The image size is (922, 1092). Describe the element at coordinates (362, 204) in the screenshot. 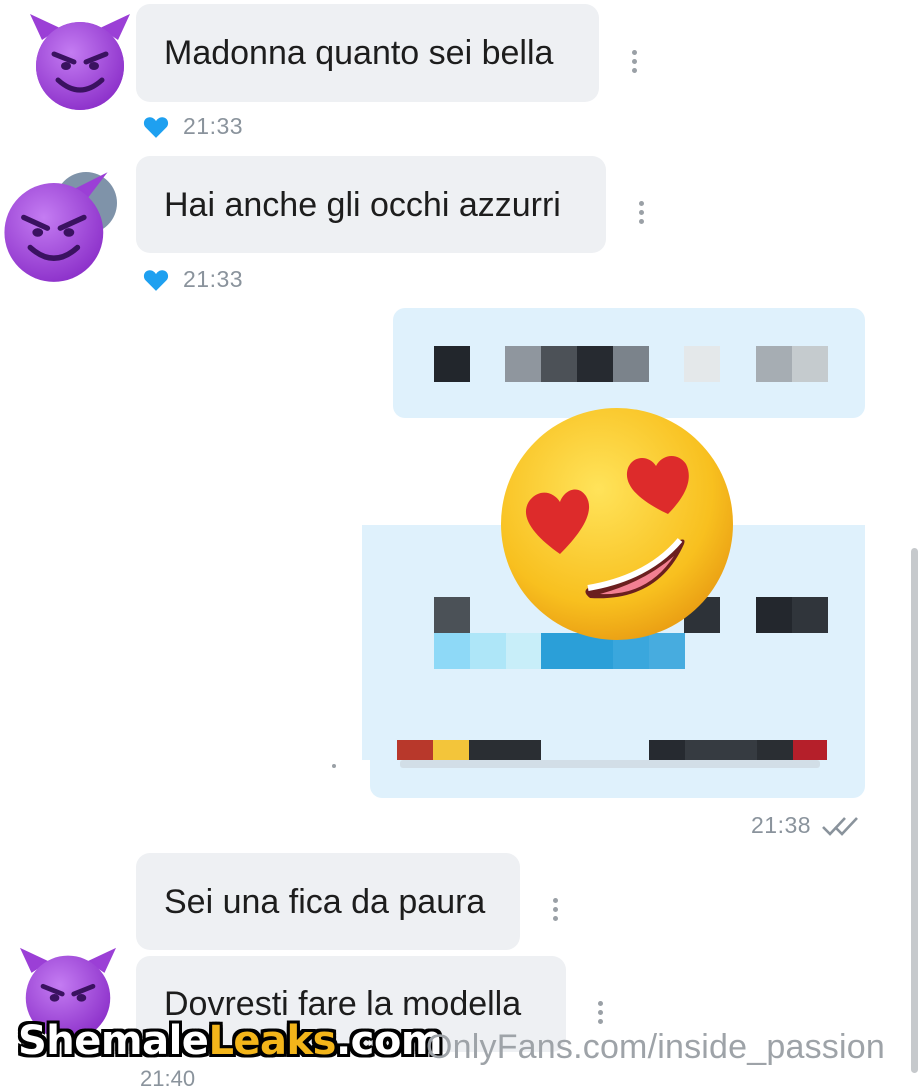

I see `message-text: Hai anche gli occhi azzurri` at that location.